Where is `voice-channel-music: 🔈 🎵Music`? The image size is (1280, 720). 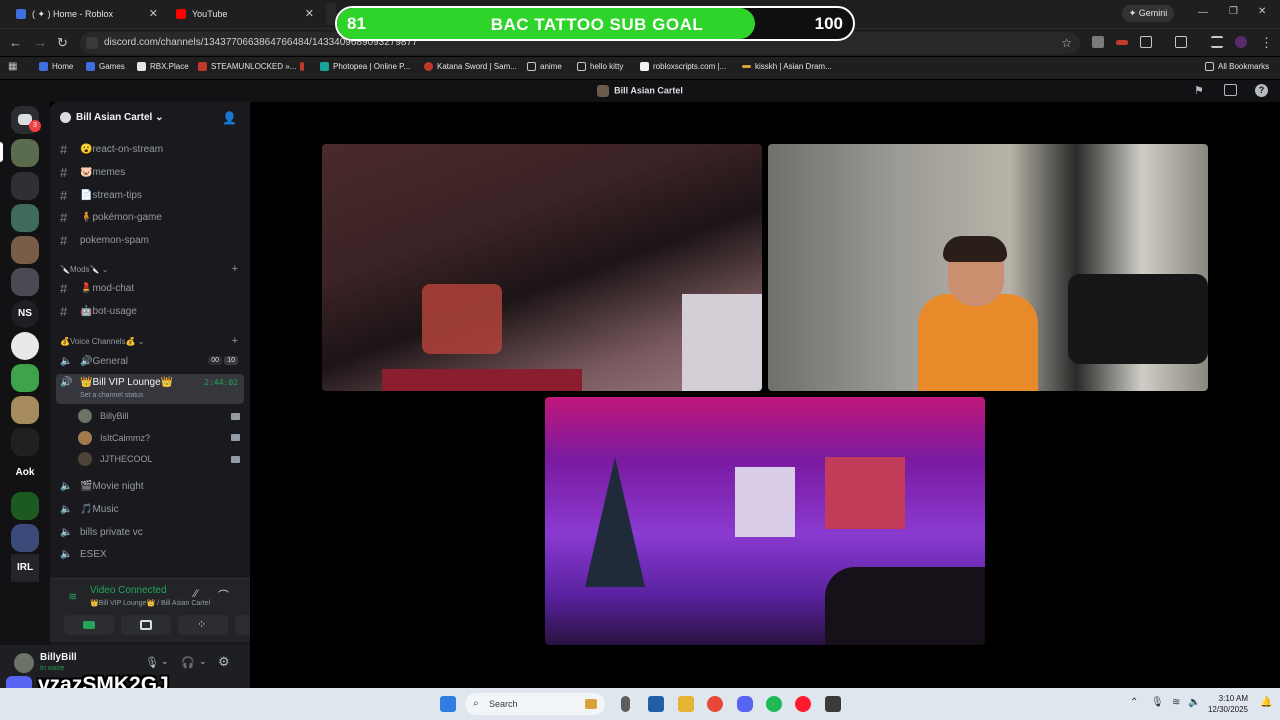 voice-channel-music: 🔈 🎵Music is located at coordinates (150, 509).